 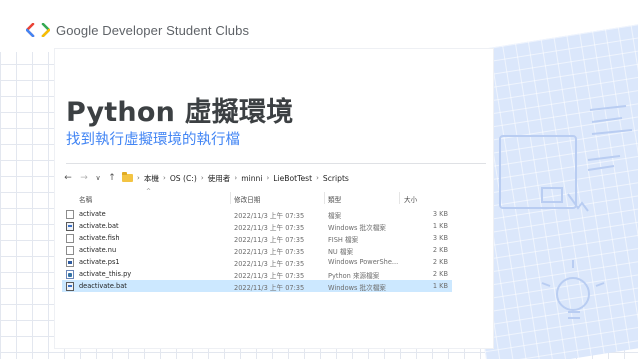 What do you see at coordinates (354, 276) in the screenshot?
I see `file-type: Python 來源檔案` at bounding box center [354, 276].